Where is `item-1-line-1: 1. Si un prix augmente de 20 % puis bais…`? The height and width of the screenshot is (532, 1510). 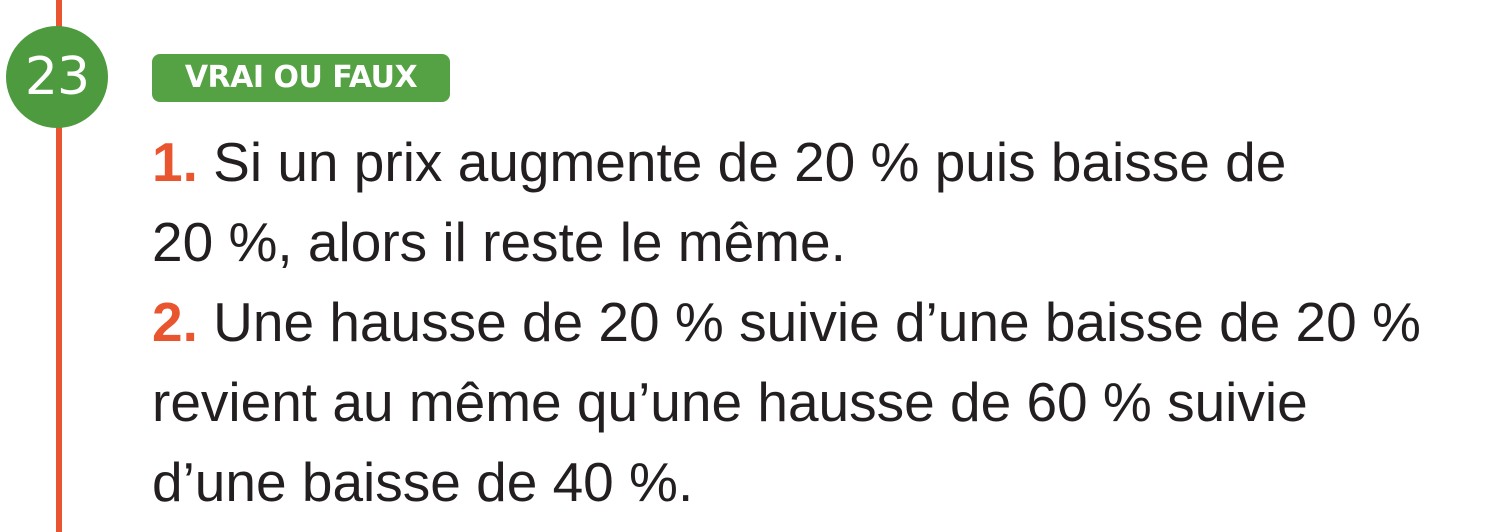 item-1-line-1: 1. Si un prix augmente de 20 % puis bais… is located at coordinates (827, 162).